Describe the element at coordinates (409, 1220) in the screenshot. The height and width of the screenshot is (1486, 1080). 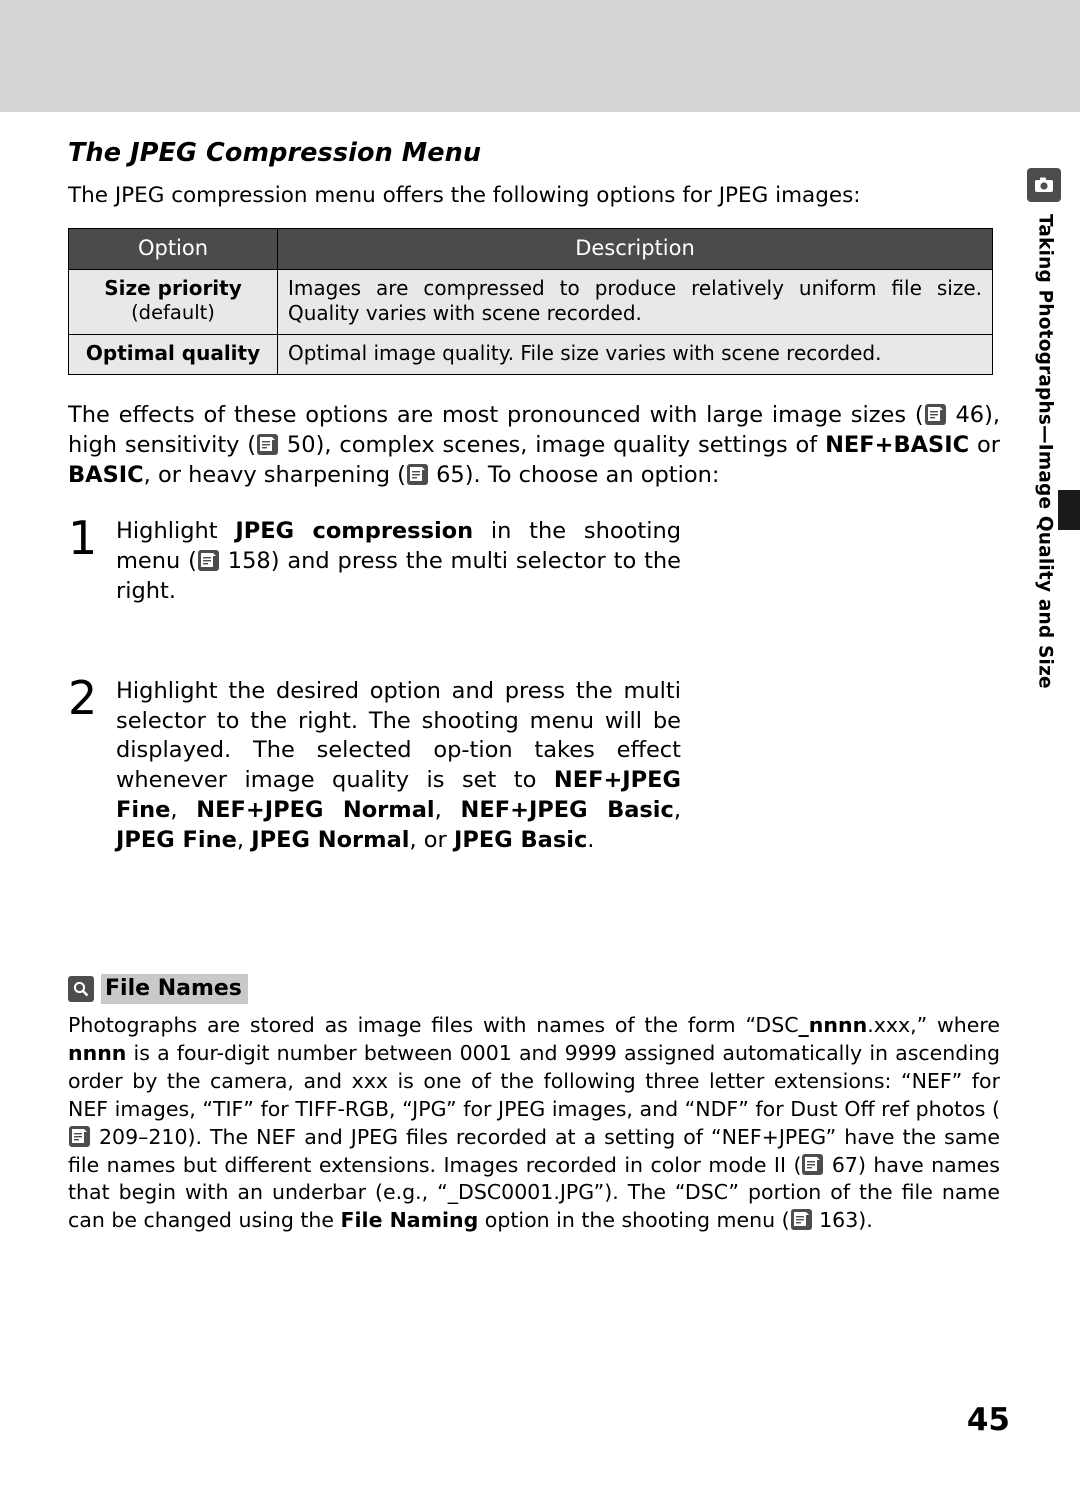
I see `note-bold-1: File Naming` at that location.